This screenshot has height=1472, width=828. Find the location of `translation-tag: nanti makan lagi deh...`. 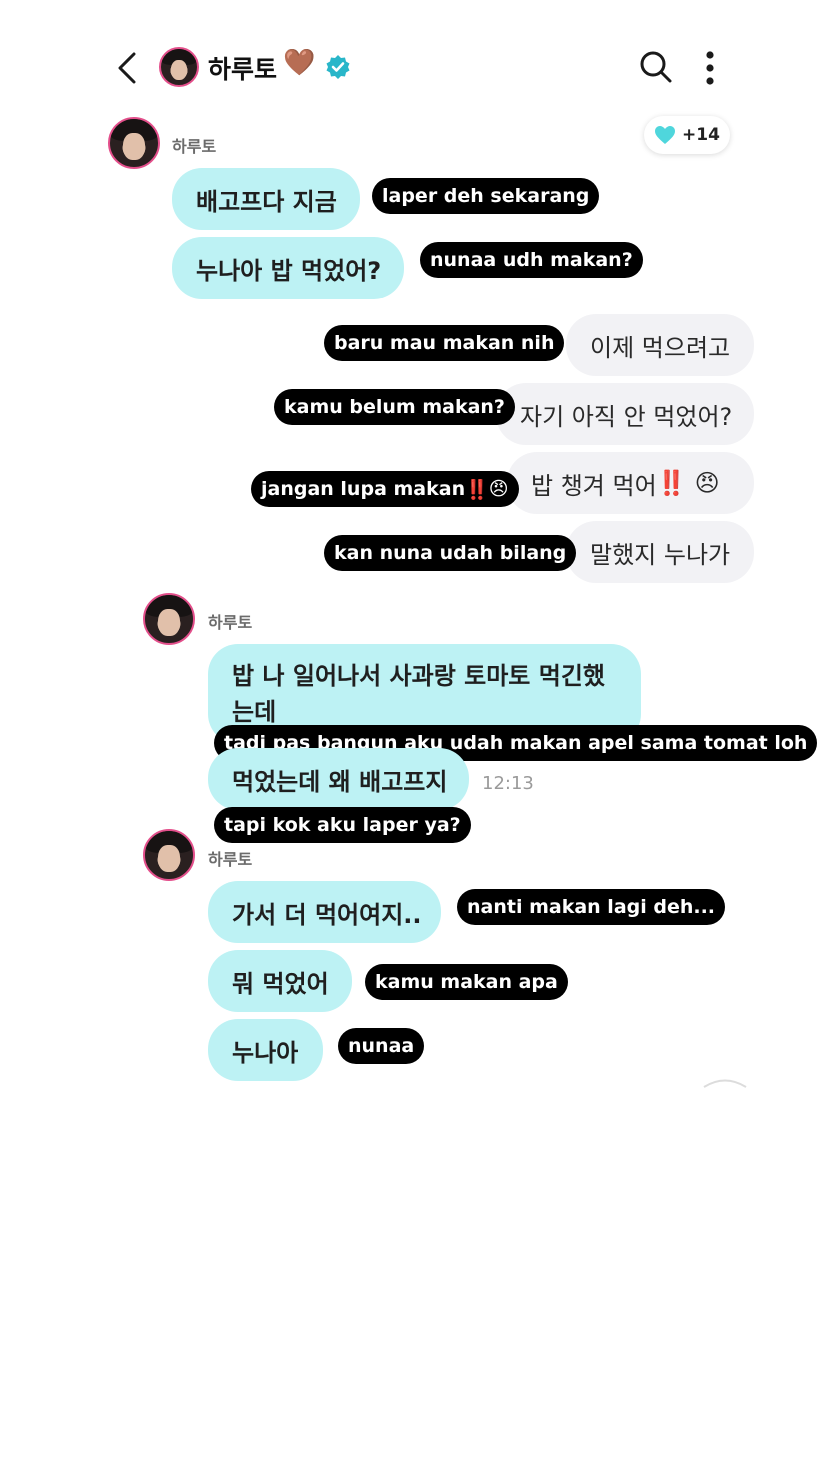

translation-tag: nanti makan lagi deh... is located at coordinates (591, 907).